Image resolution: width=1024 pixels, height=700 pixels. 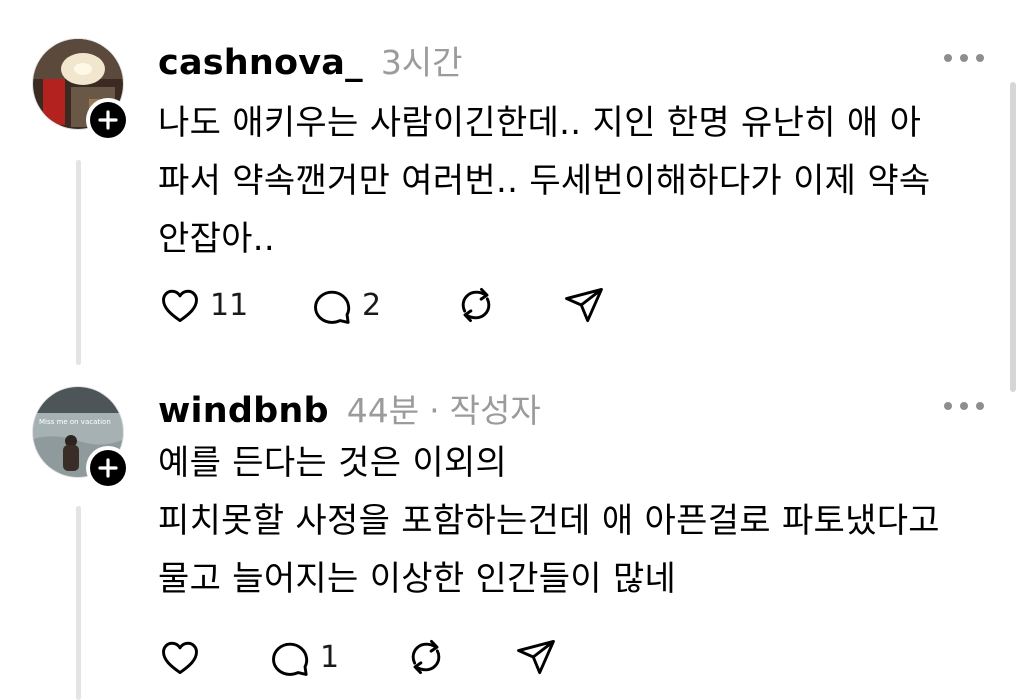 I want to click on post-time: 3시간, so click(x=421, y=62).